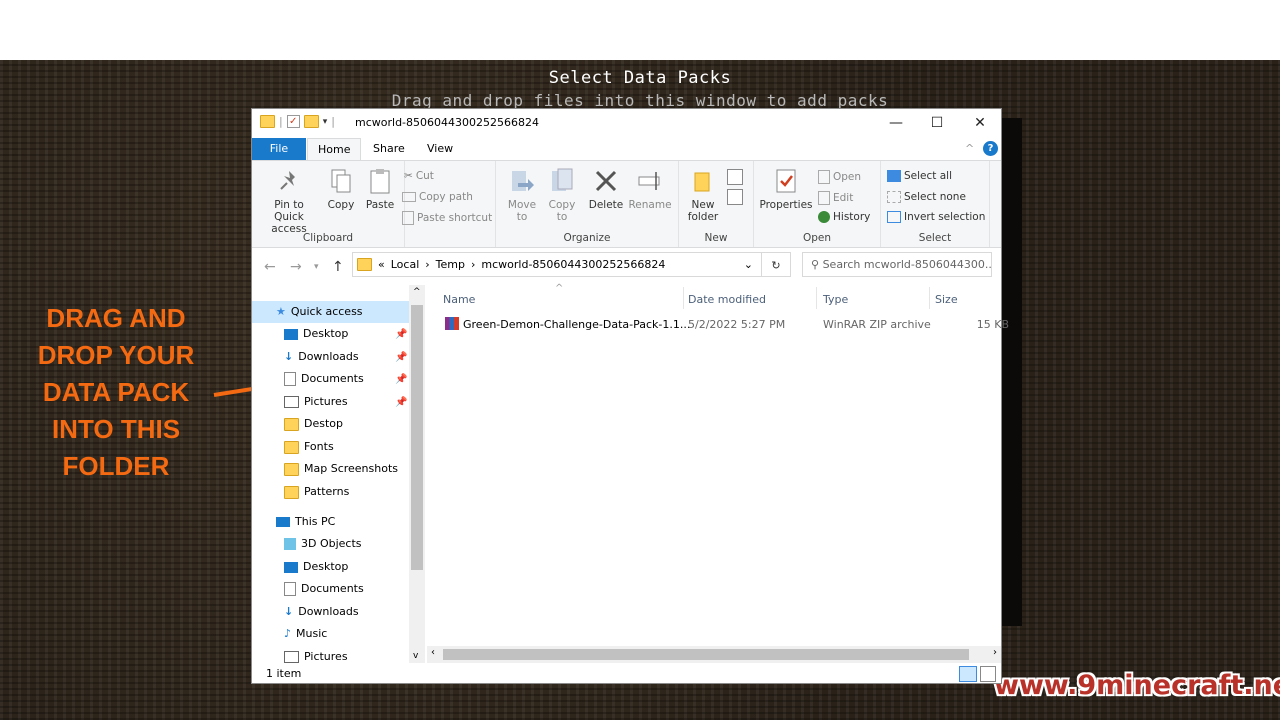 The height and width of the screenshot is (720, 1280). What do you see at coordinates (896, 123) in the screenshot?
I see `minimize-button: —` at bounding box center [896, 123].